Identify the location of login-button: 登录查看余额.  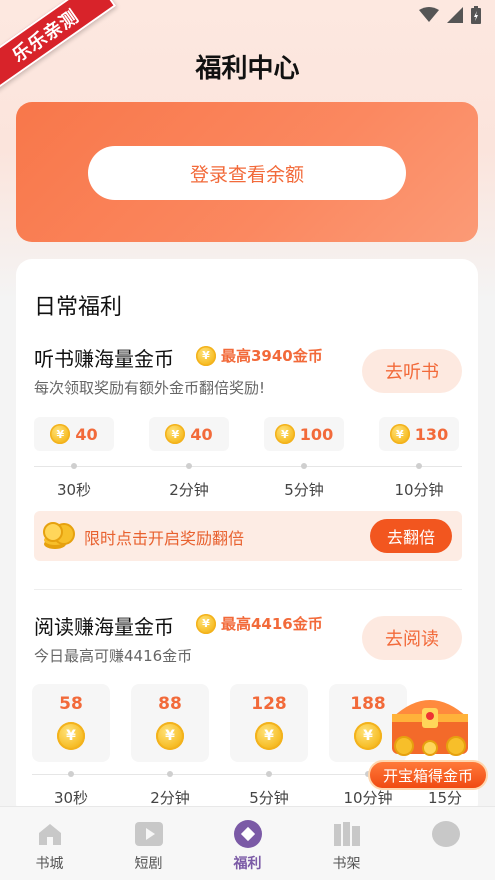
(247, 173).